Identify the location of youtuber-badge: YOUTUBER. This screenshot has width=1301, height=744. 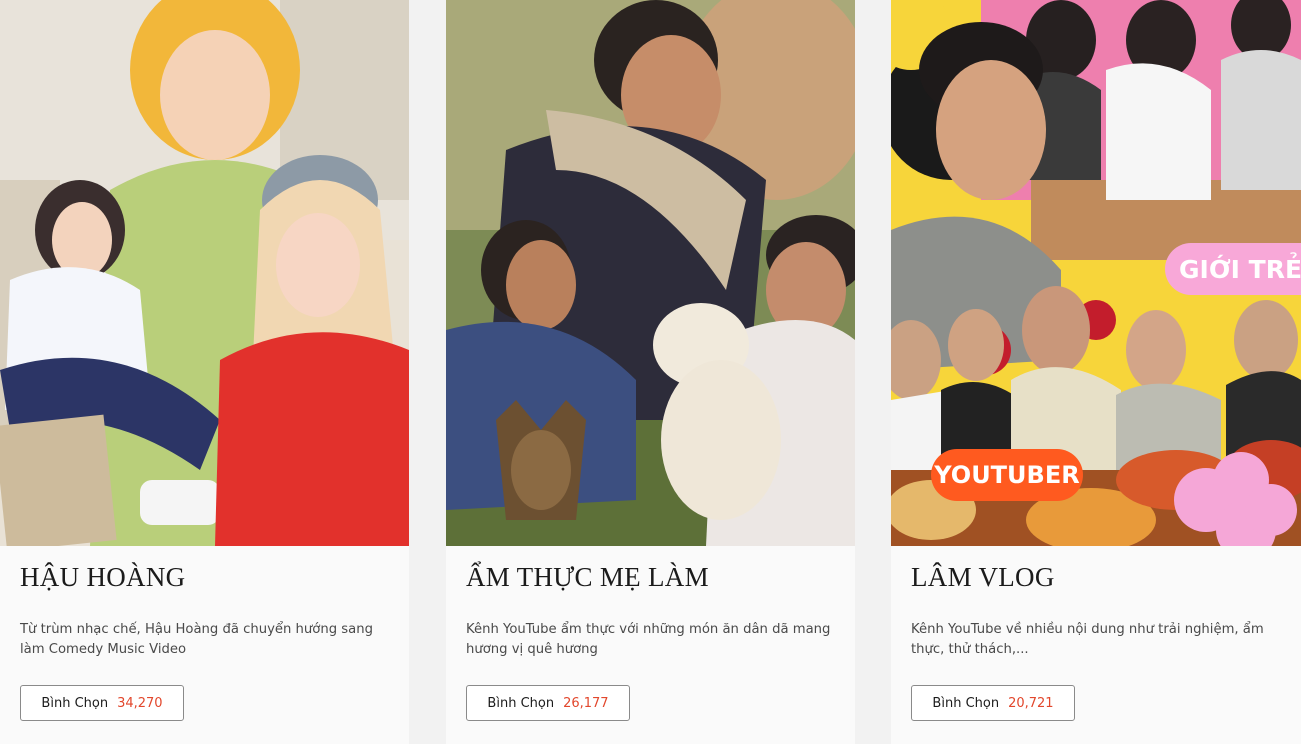
(1007, 475).